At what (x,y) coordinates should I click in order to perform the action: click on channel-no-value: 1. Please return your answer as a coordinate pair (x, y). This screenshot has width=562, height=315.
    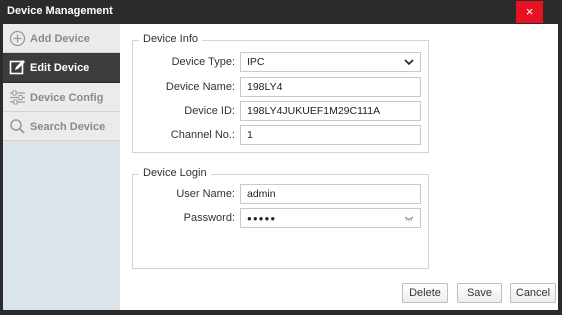
    Looking at the image, I should click on (250, 135).